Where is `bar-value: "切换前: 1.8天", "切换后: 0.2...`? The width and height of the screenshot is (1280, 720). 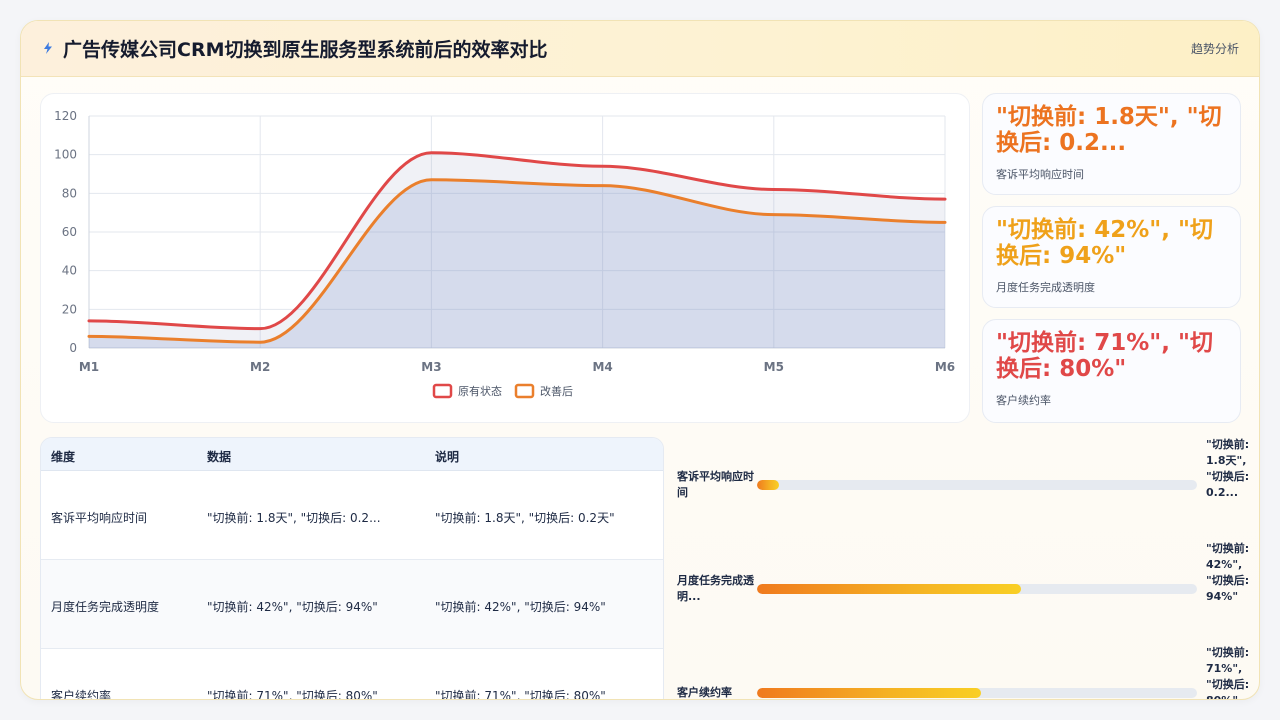 bar-value: "切换前: 1.8天", "切换后: 0.2... is located at coordinates (1228, 468).